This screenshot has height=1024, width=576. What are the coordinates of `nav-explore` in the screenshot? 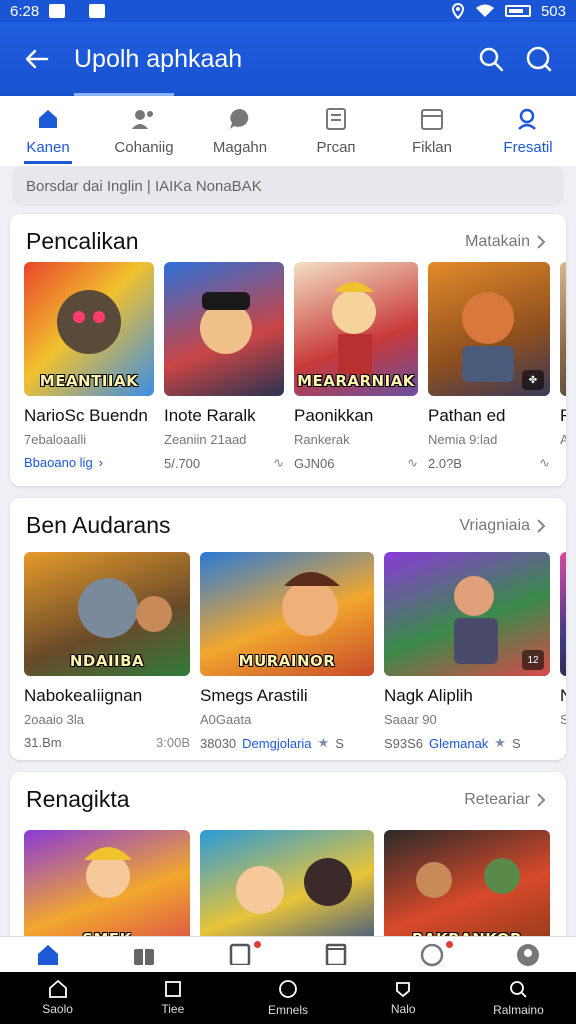 It's located at (432, 954).